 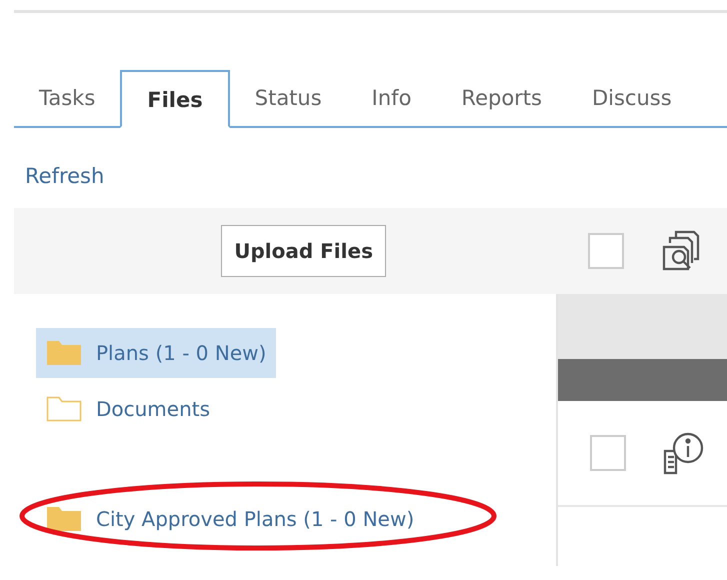 I want to click on refresh-link: Refresh, so click(x=64, y=176).